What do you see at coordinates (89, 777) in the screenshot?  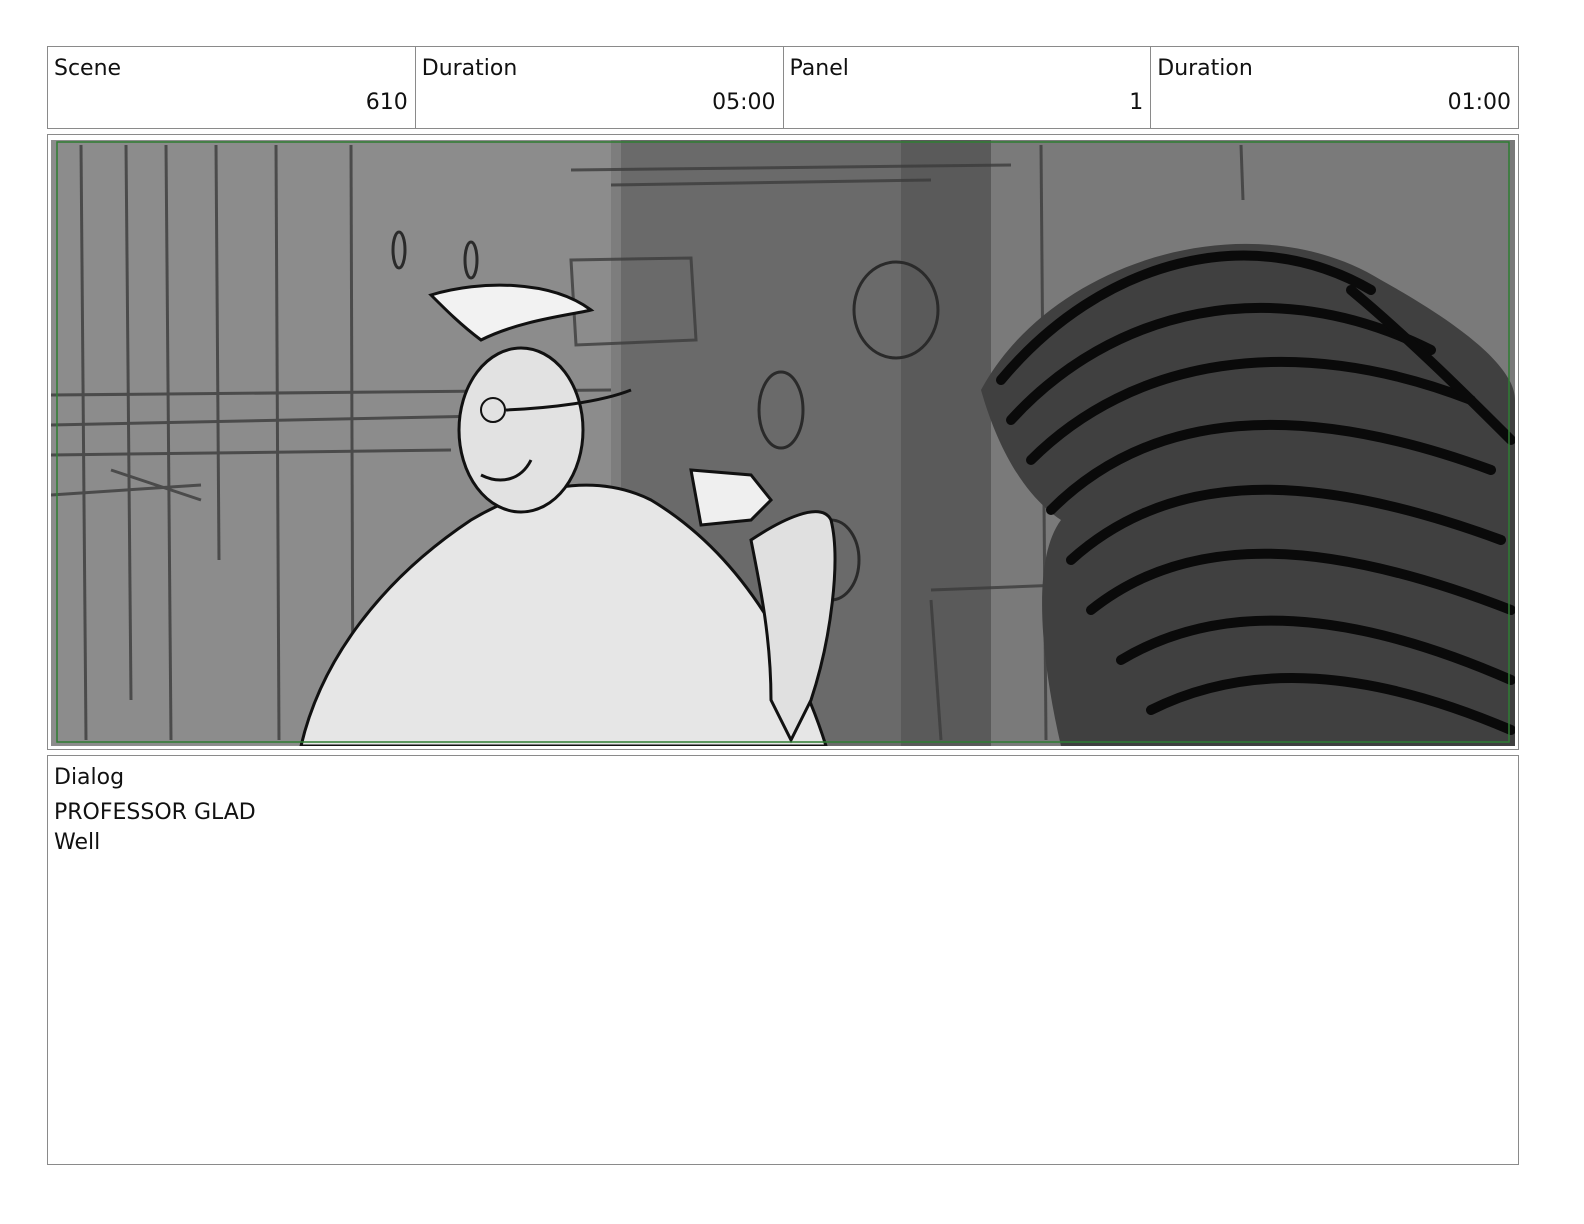 I see `dialog-label: Dialog` at bounding box center [89, 777].